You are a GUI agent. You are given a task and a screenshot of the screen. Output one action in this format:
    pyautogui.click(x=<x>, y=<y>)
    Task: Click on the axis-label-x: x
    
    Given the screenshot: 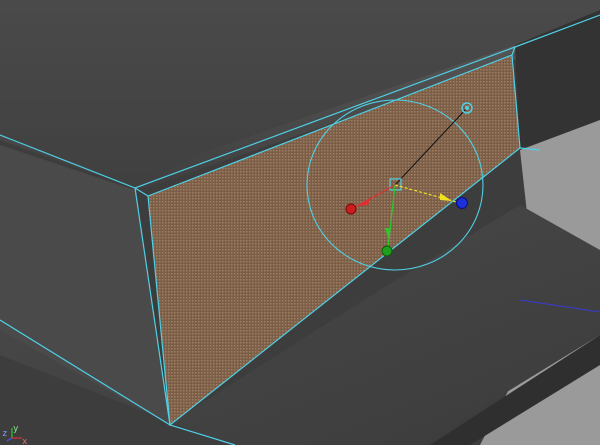 What is the action you would take?
    pyautogui.click(x=25, y=441)
    